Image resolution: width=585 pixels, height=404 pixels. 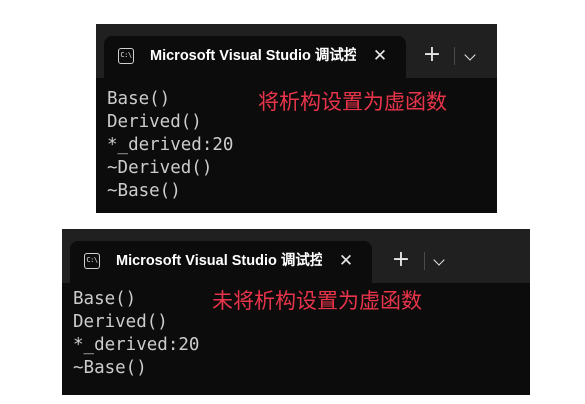 I want to click on output-line: ~Derived(), so click(x=160, y=168).